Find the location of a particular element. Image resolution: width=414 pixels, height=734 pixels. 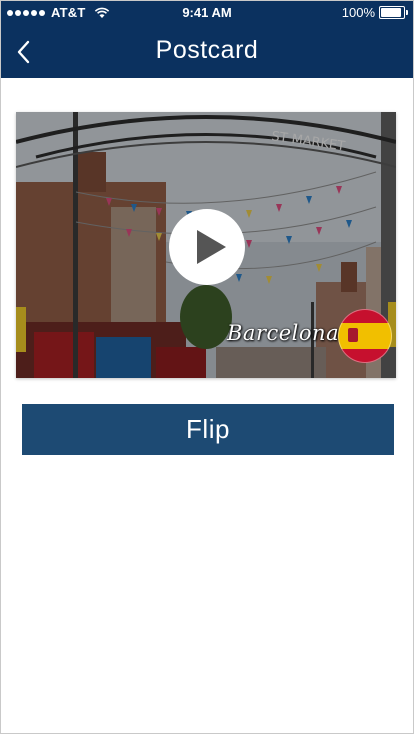

nav-header: AT&T 9:41 AM 100% Postcard is located at coordinates (207, 39).